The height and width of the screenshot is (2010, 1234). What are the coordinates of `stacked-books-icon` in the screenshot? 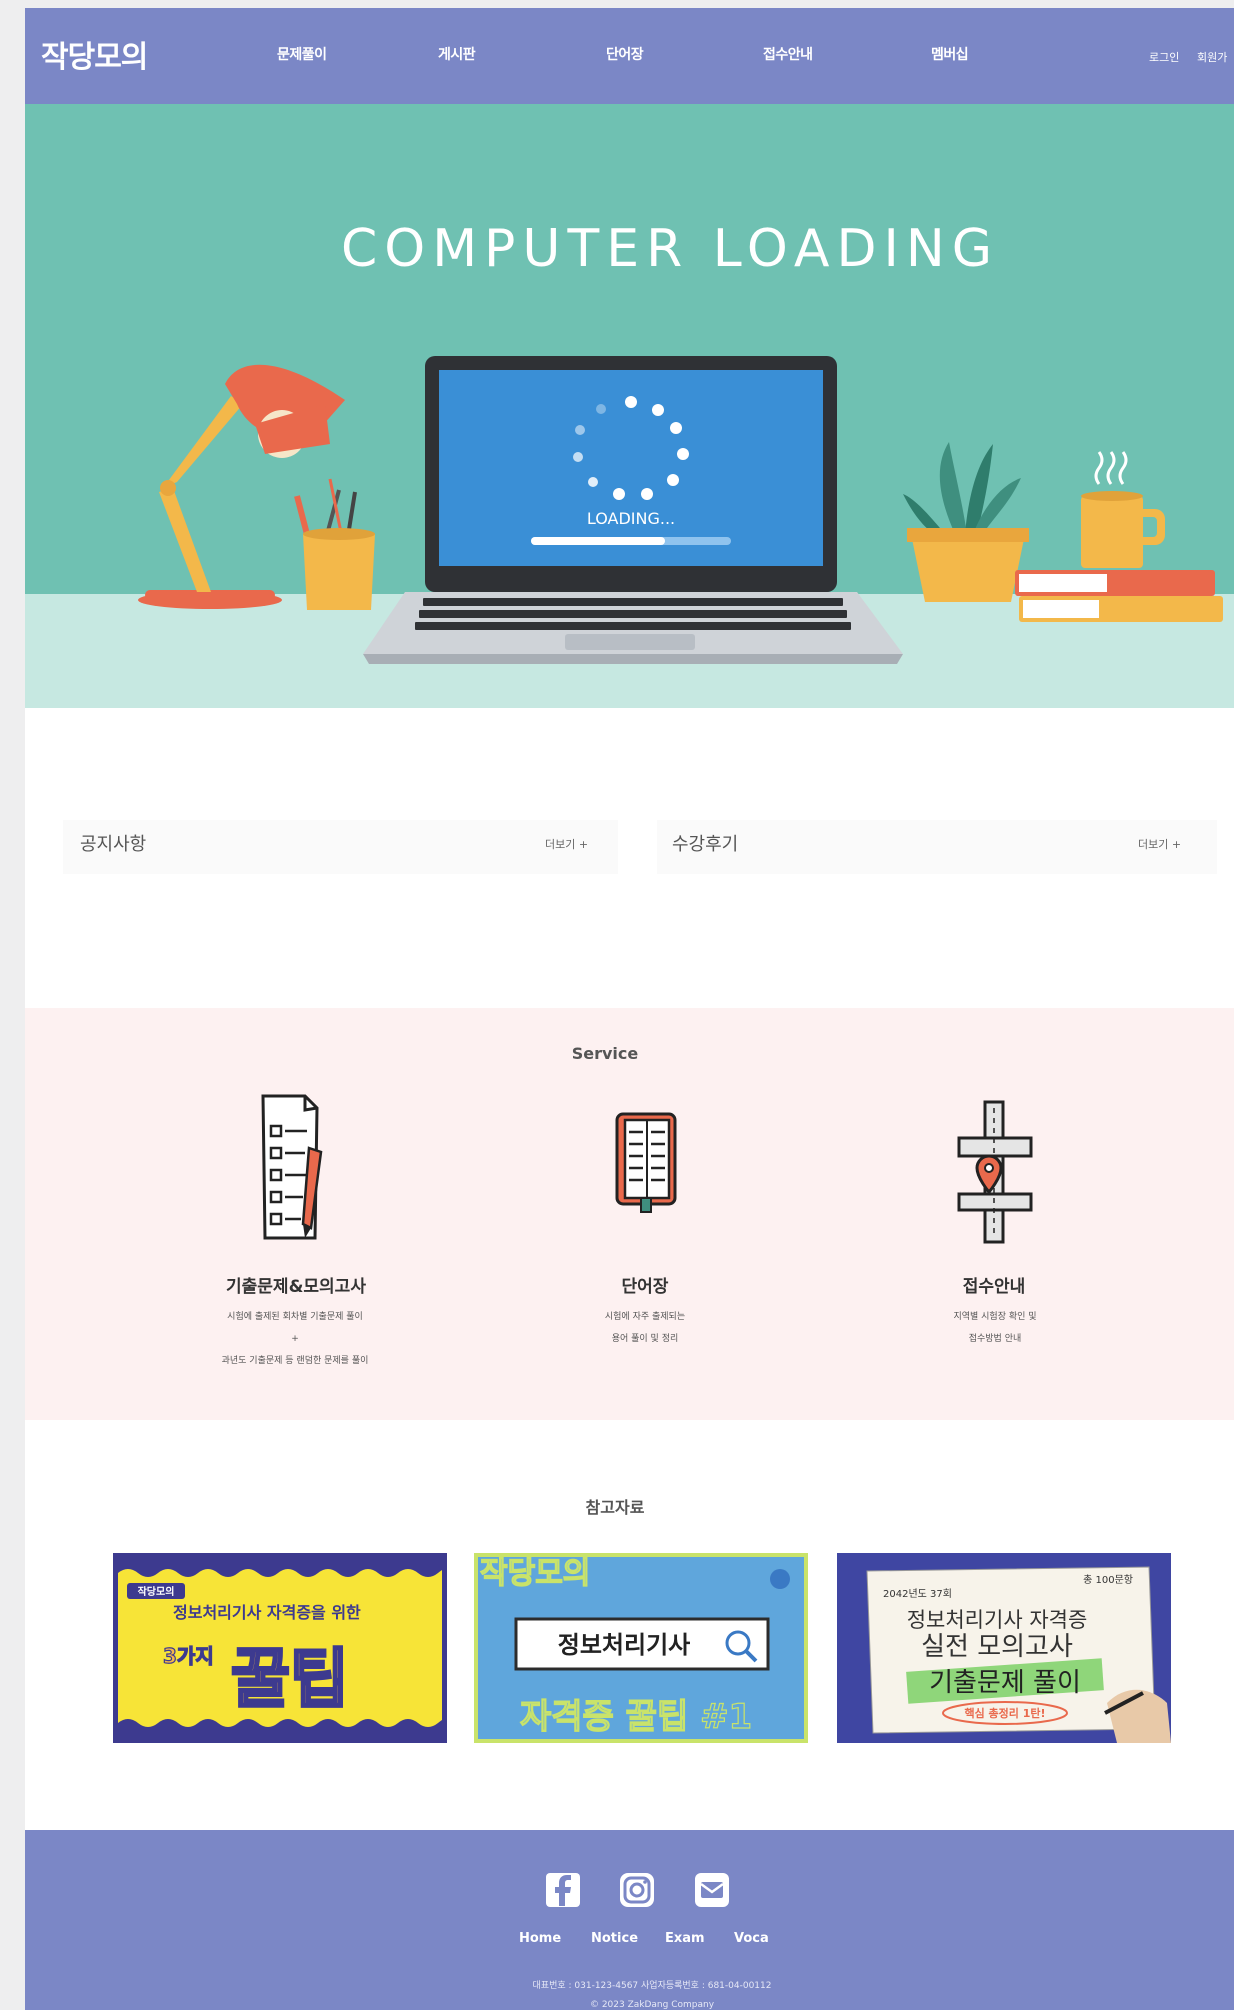 It's located at (1119, 596).